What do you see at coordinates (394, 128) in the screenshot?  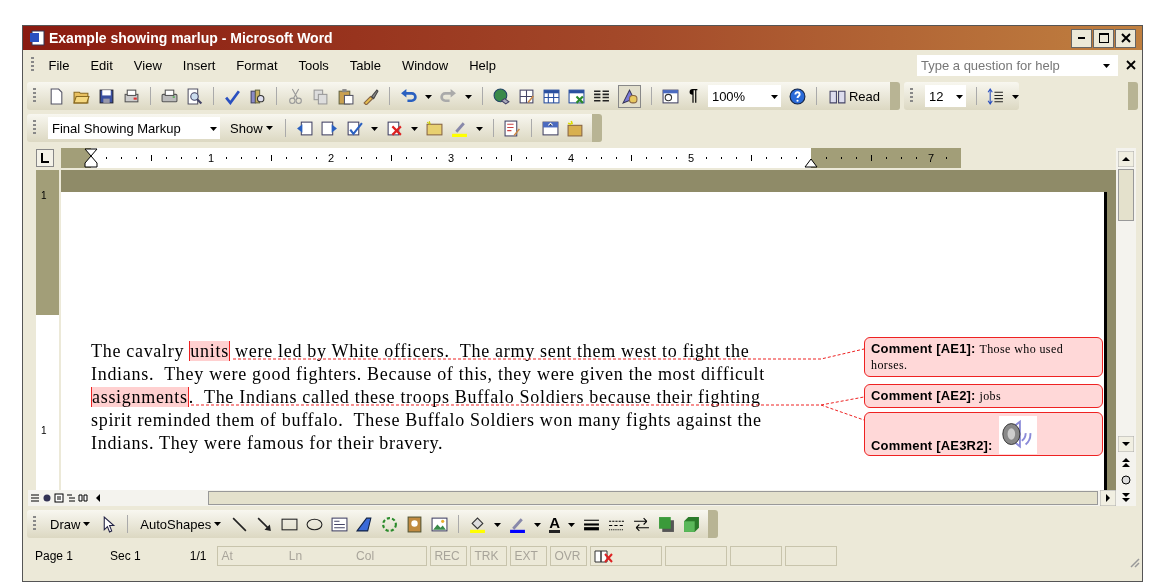 I see `reject-change-icon` at bounding box center [394, 128].